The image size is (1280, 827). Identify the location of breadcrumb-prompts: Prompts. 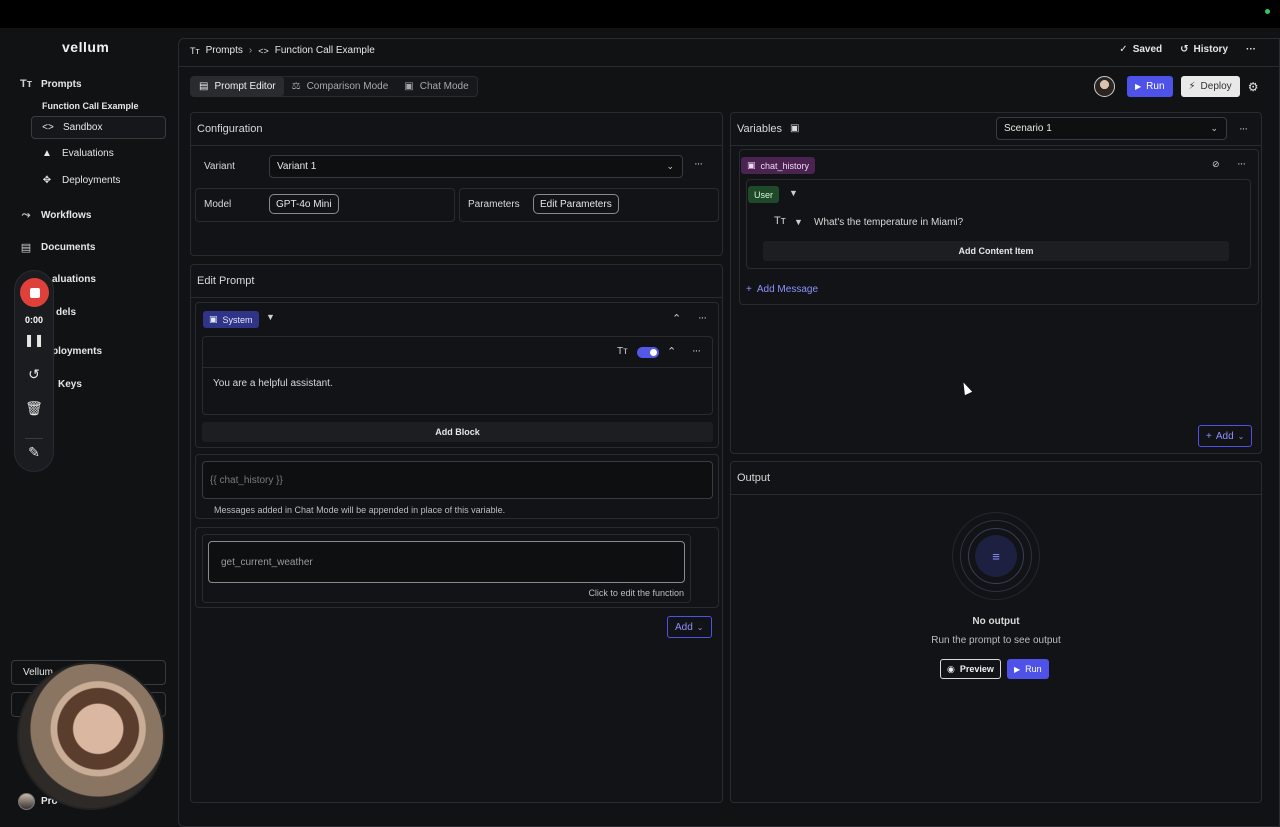
(224, 50).